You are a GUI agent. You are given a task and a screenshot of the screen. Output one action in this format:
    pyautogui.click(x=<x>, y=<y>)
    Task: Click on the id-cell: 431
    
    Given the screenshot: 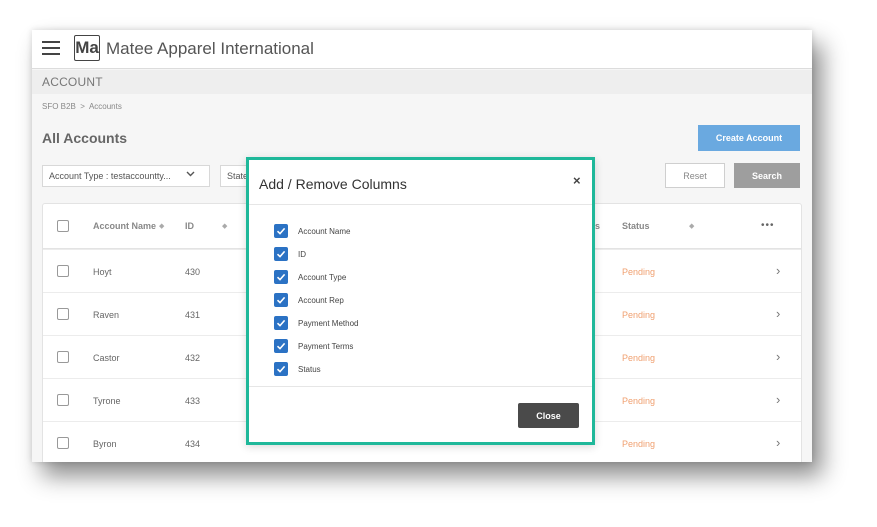 What is the action you would take?
    pyautogui.click(x=193, y=315)
    